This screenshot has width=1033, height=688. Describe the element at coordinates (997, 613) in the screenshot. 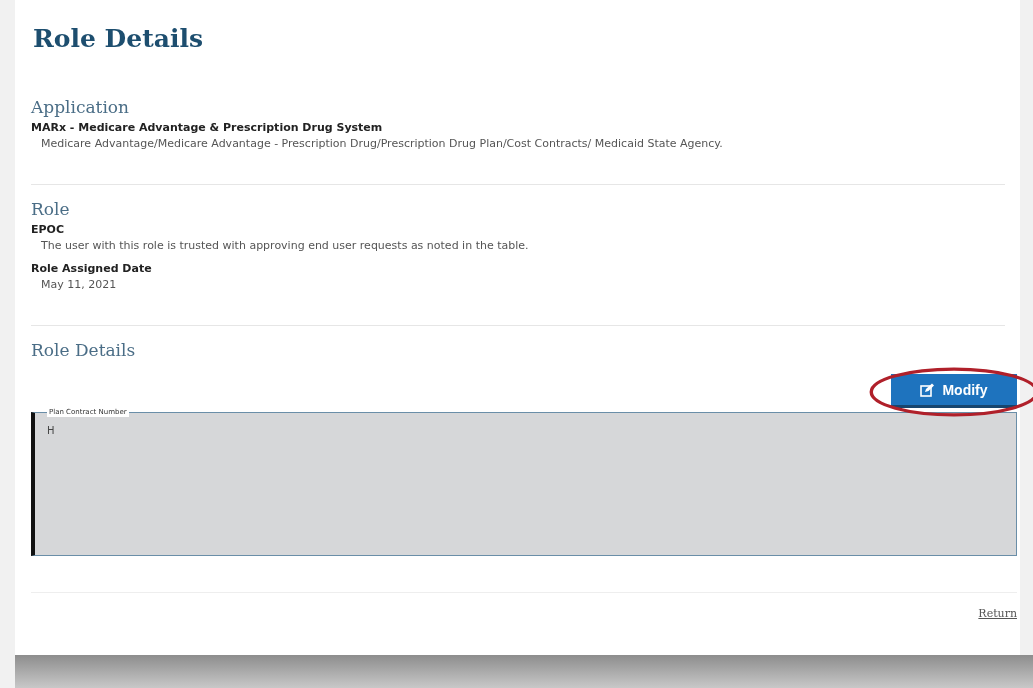

I see `return-link: Return` at that location.